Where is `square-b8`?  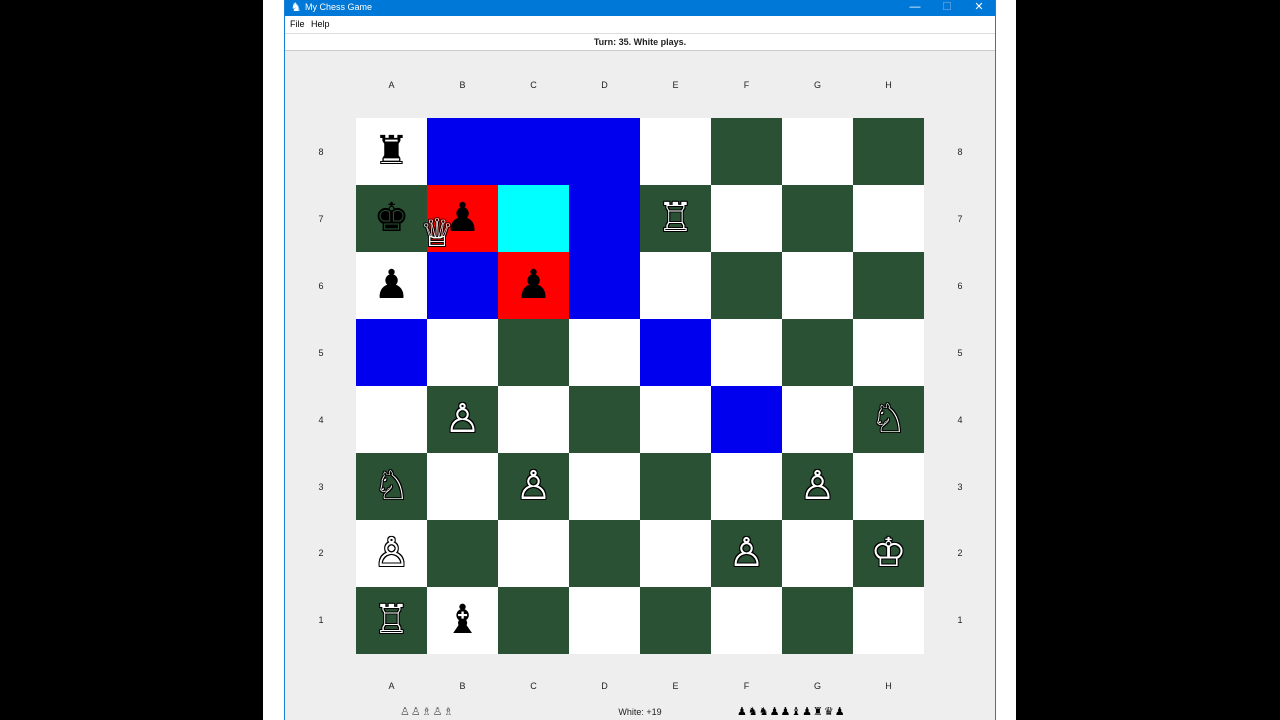
square-b8 is located at coordinates (462, 151).